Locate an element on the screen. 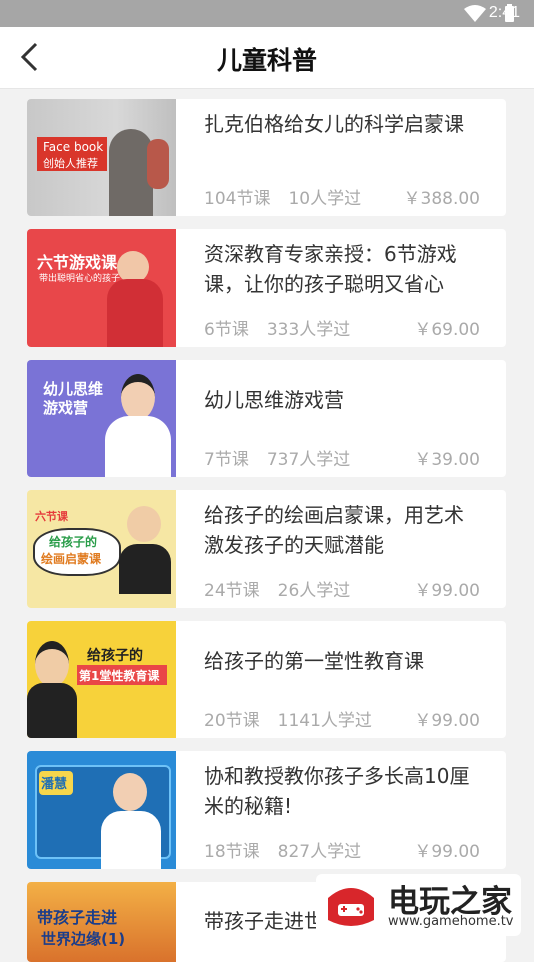  lesson-count: 7节课 is located at coordinates (226, 460).